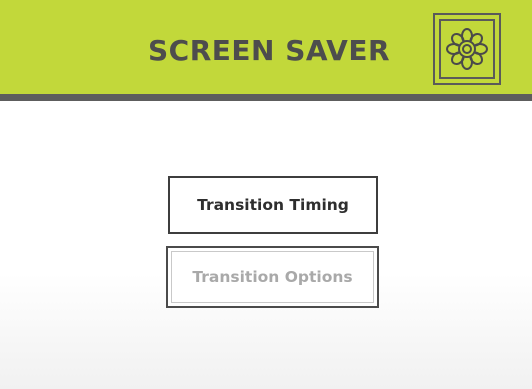  Describe the element at coordinates (269, 50) in the screenshot. I see `page-title: SCREEN SAVER` at that location.